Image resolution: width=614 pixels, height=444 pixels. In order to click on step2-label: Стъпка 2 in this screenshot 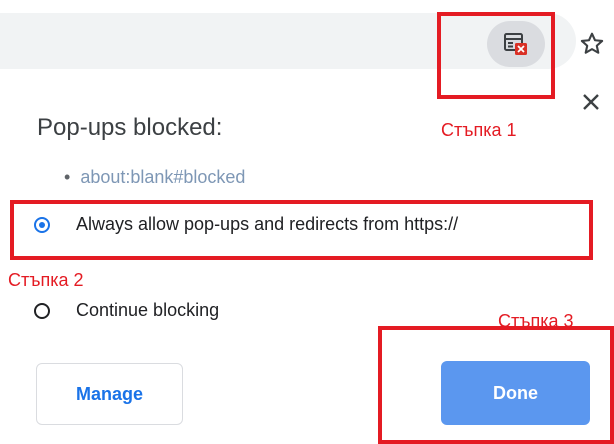, I will do `click(46, 280)`.